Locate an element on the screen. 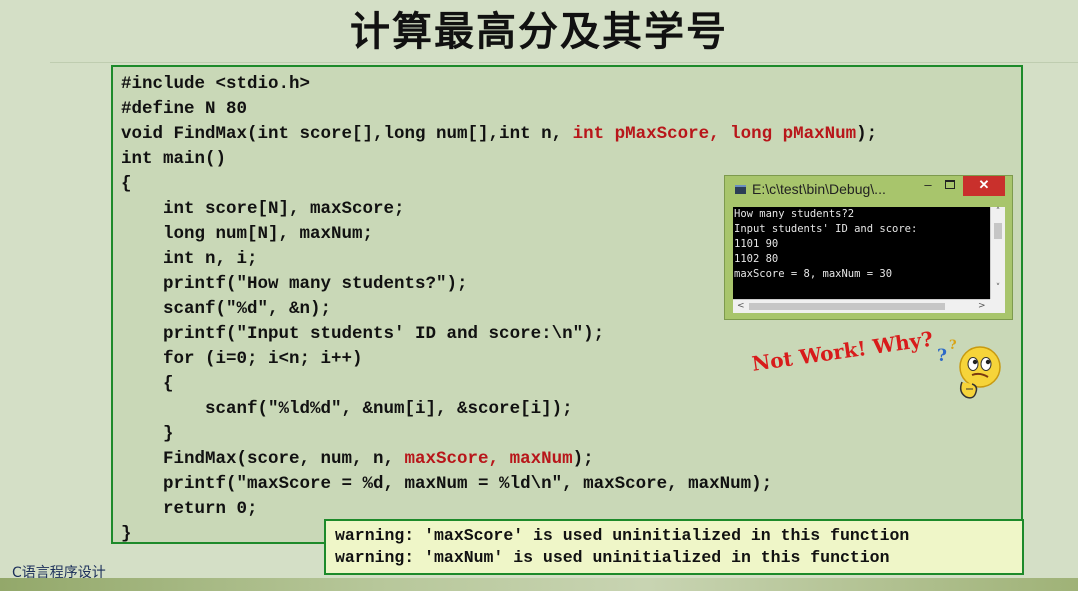 This screenshot has width=1078, height=591. highlighted-args: maxScore, maxNum is located at coordinates (488, 459).